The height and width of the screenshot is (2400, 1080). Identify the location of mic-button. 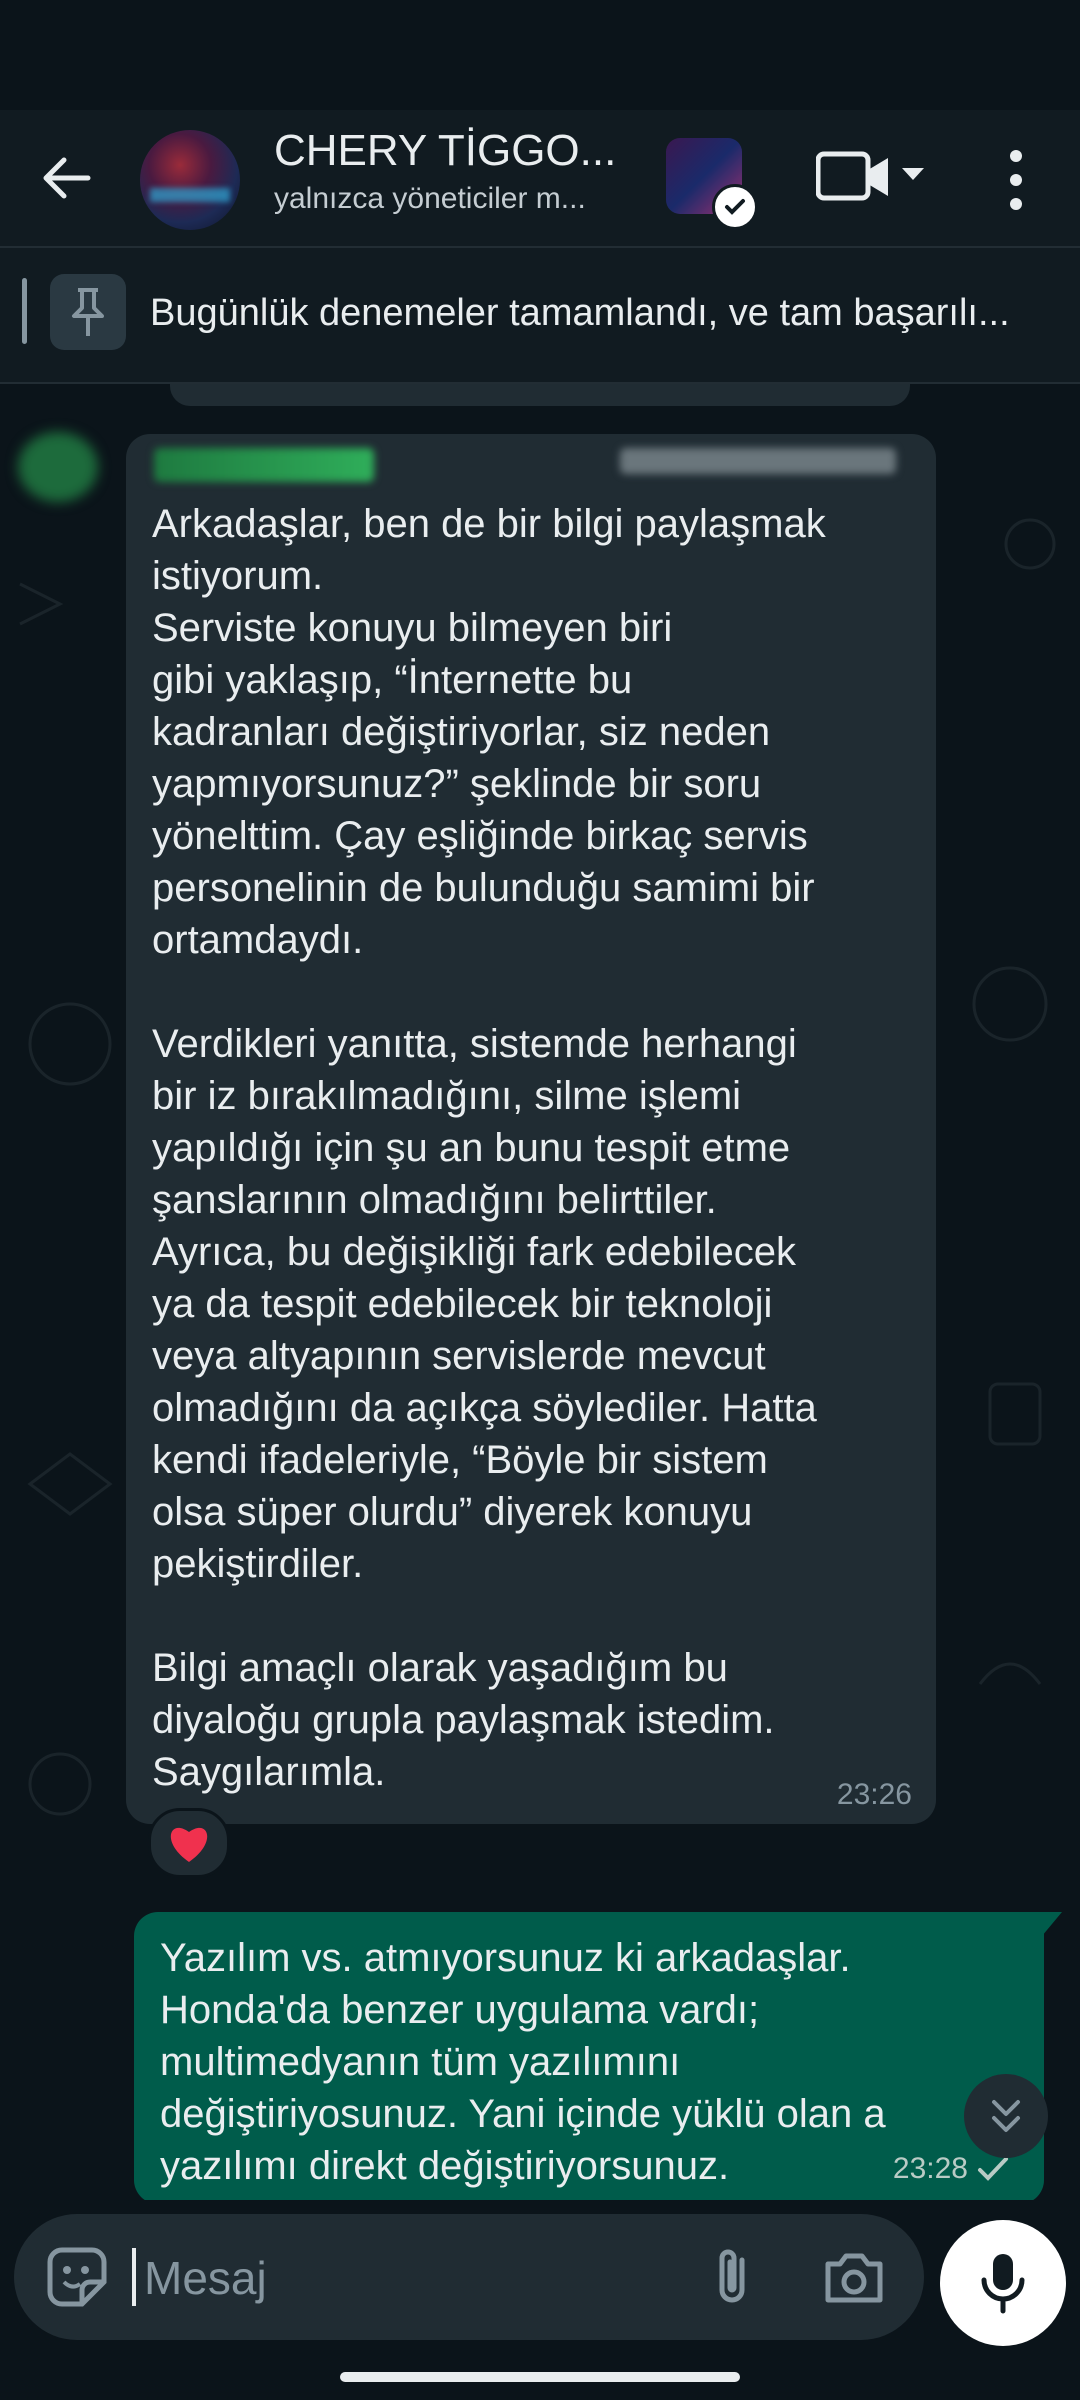
(1003, 2283).